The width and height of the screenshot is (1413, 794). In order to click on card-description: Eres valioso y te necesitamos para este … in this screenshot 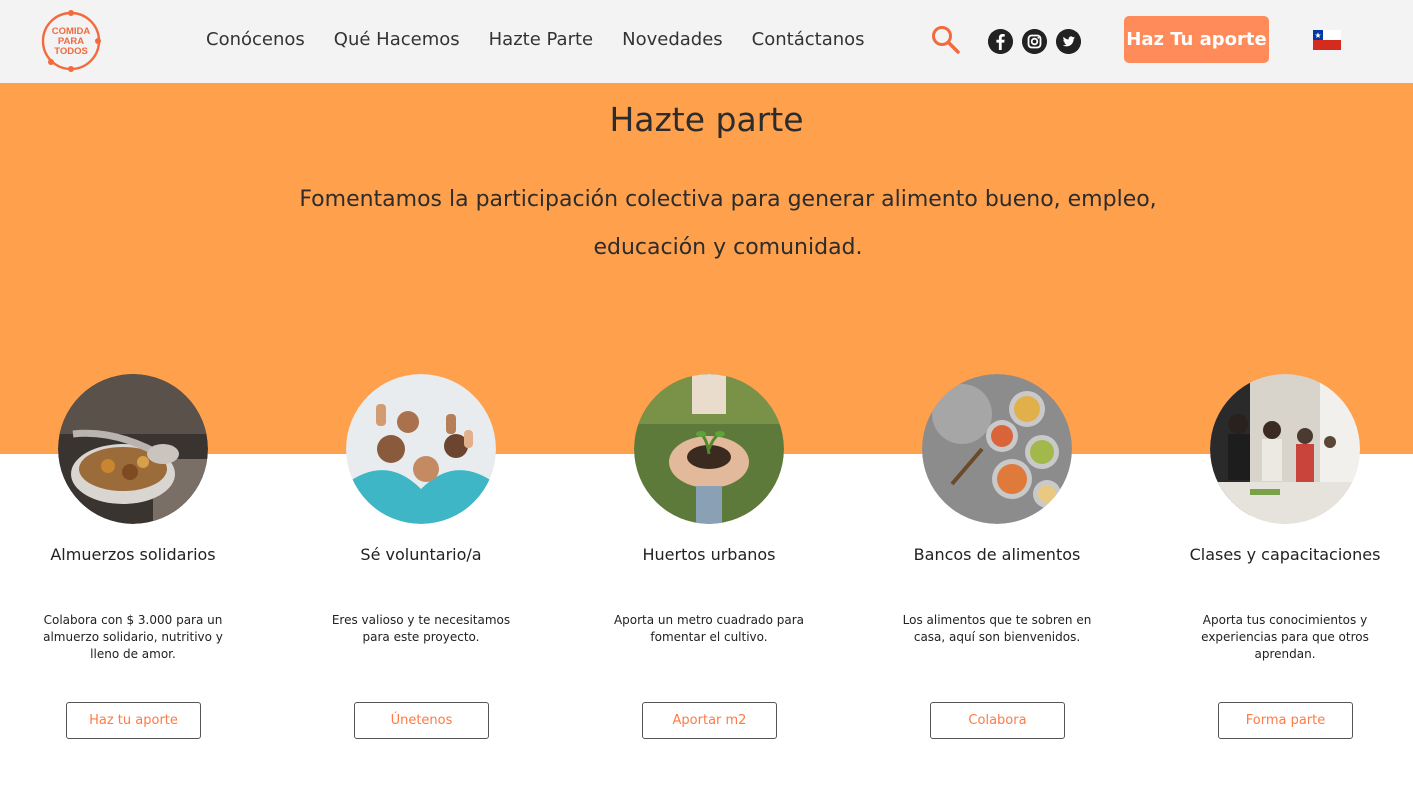, I will do `click(421, 628)`.